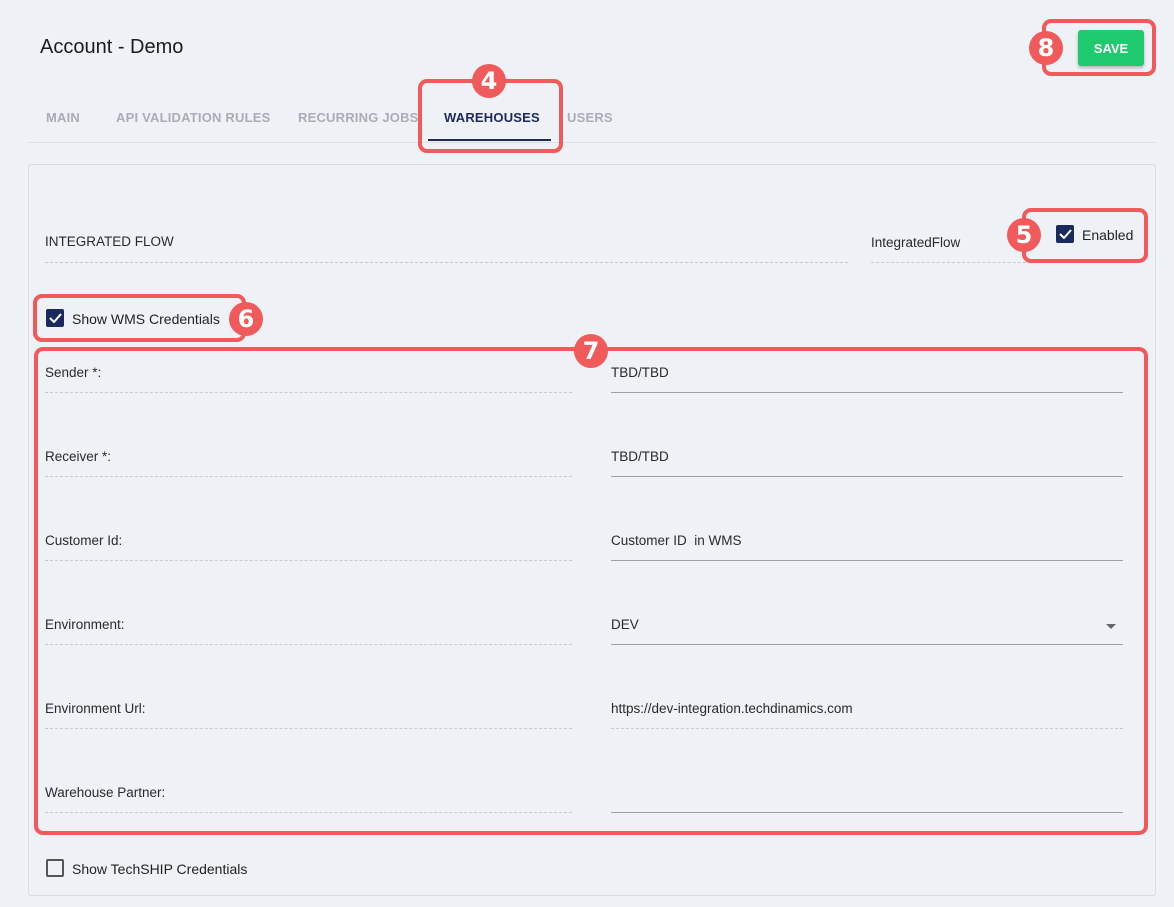  What do you see at coordinates (1046, 48) in the screenshot?
I see `annotation-badge-8: 8` at bounding box center [1046, 48].